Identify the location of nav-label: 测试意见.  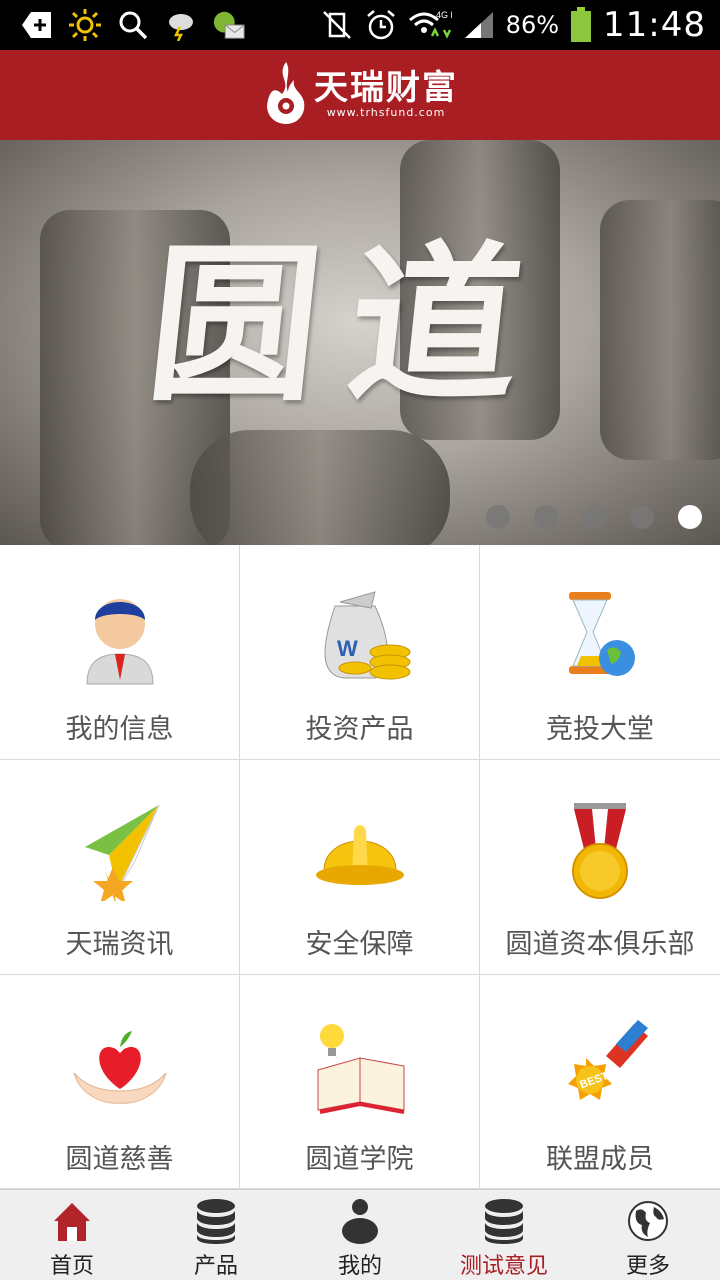
(503, 1266).